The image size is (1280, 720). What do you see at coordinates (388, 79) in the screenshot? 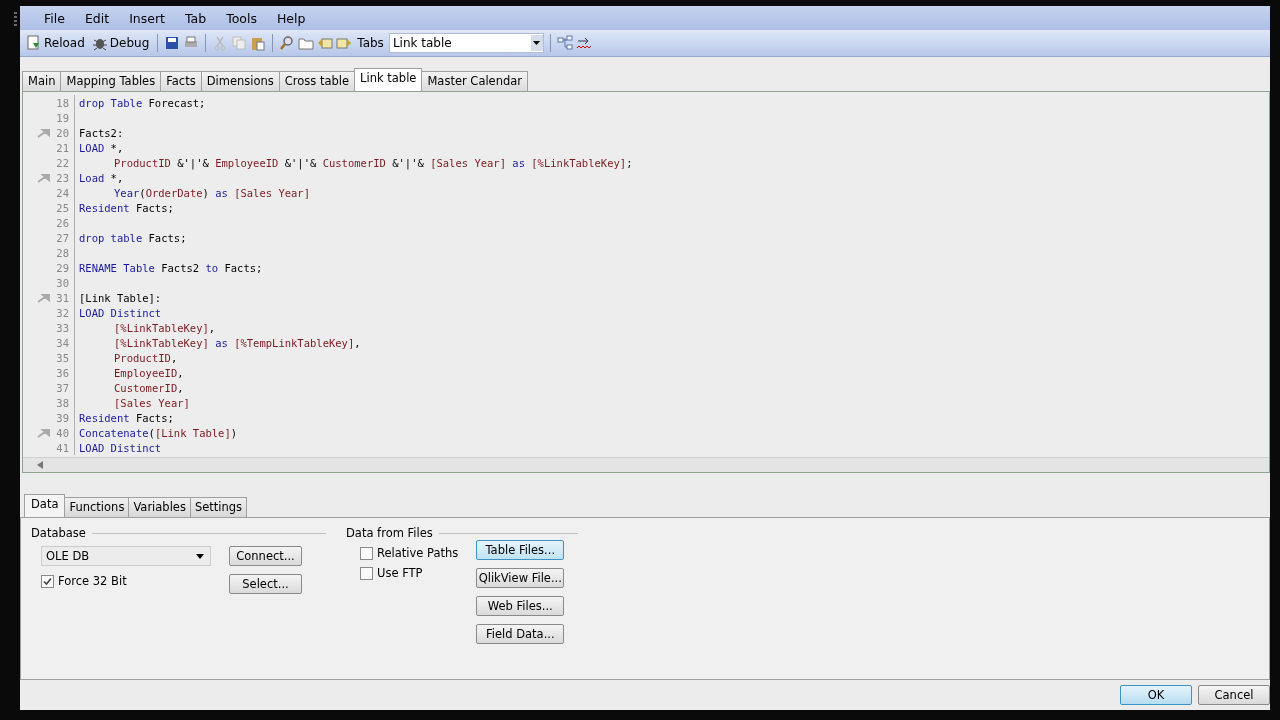
I see `script-tab: Link table` at bounding box center [388, 79].